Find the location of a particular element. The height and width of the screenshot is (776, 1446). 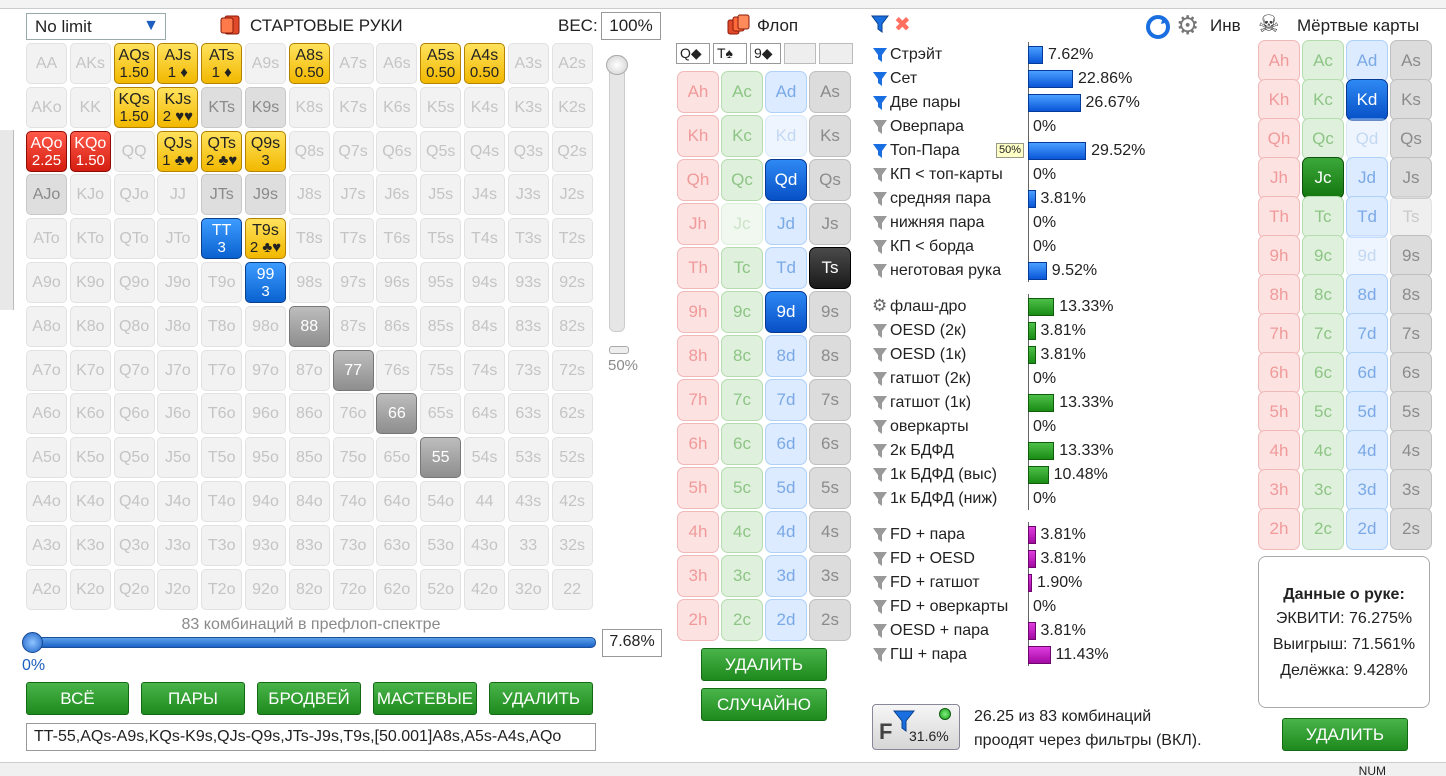

hand-cell-Q9o: Q9o is located at coordinates (134, 282).